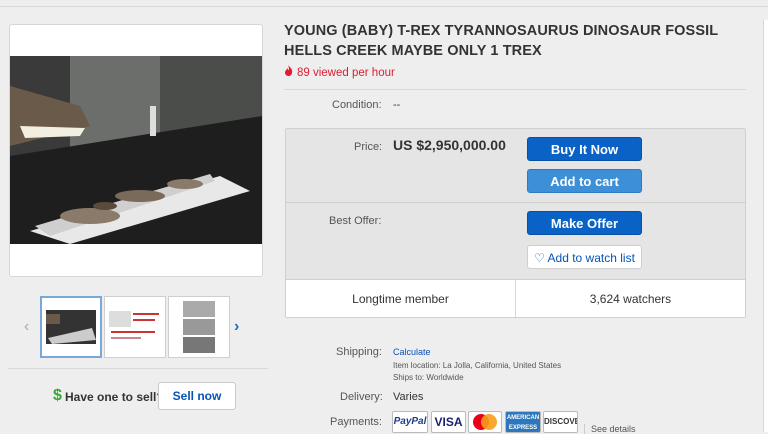  What do you see at coordinates (584, 149) in the screenshot?
I see `buy-it-now-button: Buy It Now` at bounding box center [584, 149].